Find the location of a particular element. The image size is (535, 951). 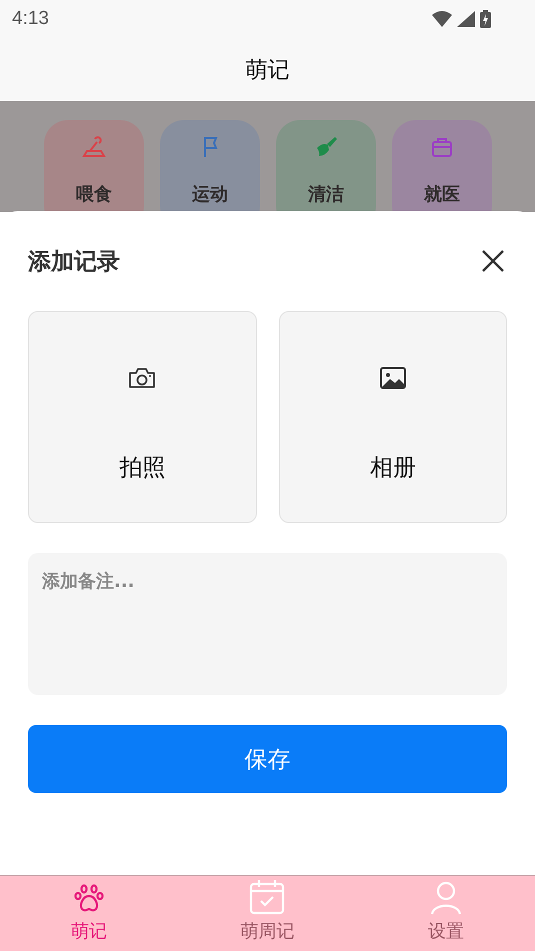

tab-item: 萌记 is located at coordinates (89, 913).